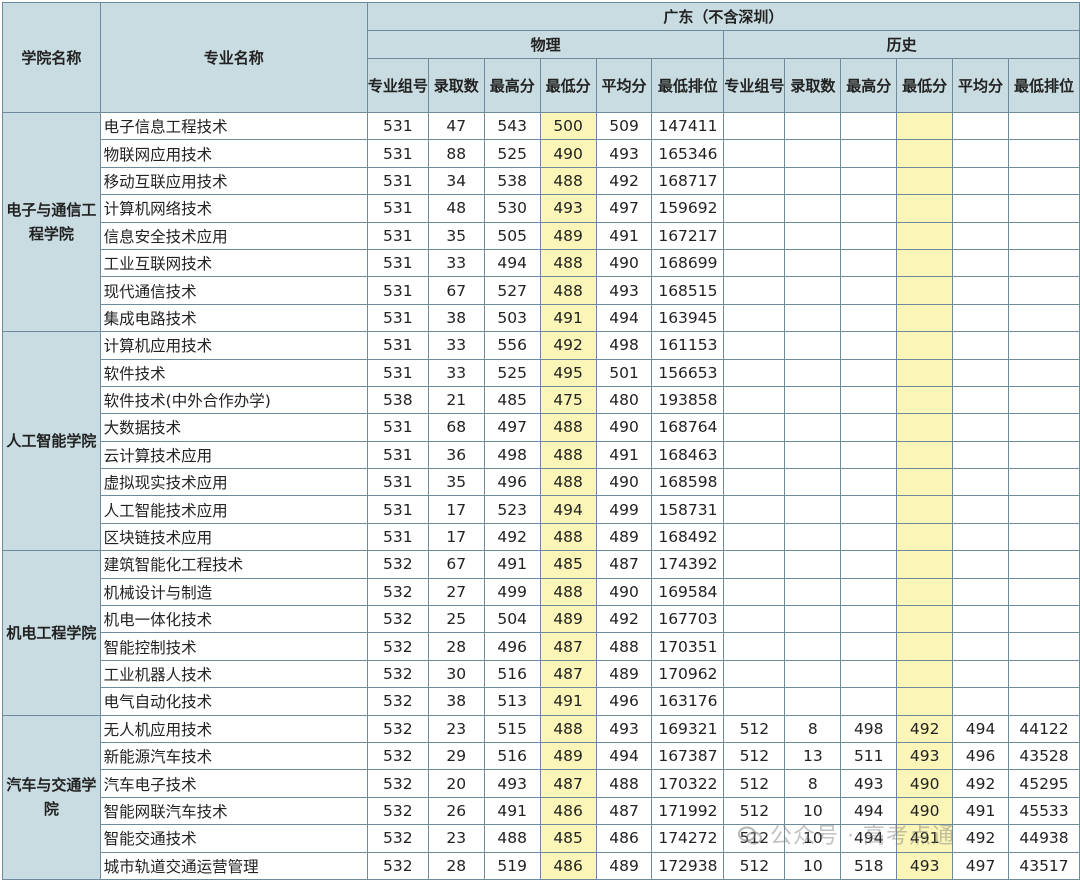  What do you see at coordinates (456, 208) in the screenshot?
I see `physics-count-cell: 48` at bounding box center [456, 208].